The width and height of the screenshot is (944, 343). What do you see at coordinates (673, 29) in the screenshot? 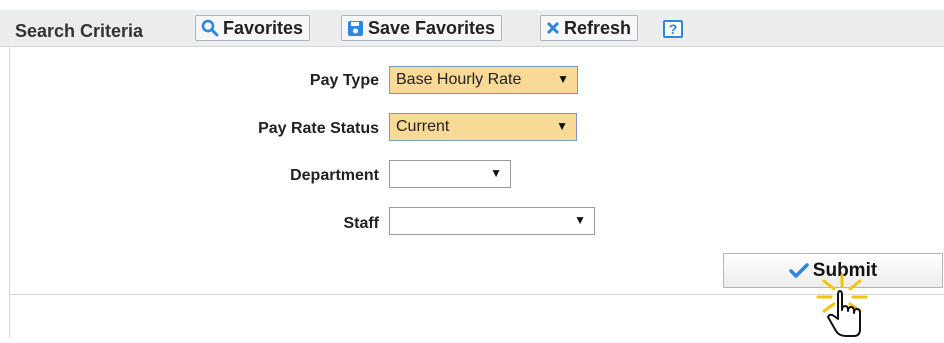
I see `help-icon: ?` at bounding box center [673, 29].